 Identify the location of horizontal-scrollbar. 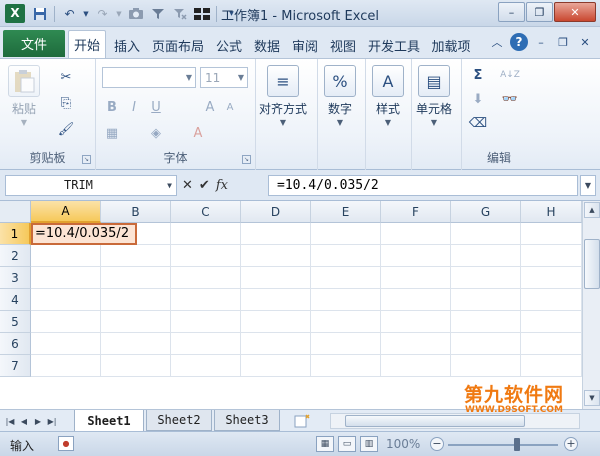
(455, 421).